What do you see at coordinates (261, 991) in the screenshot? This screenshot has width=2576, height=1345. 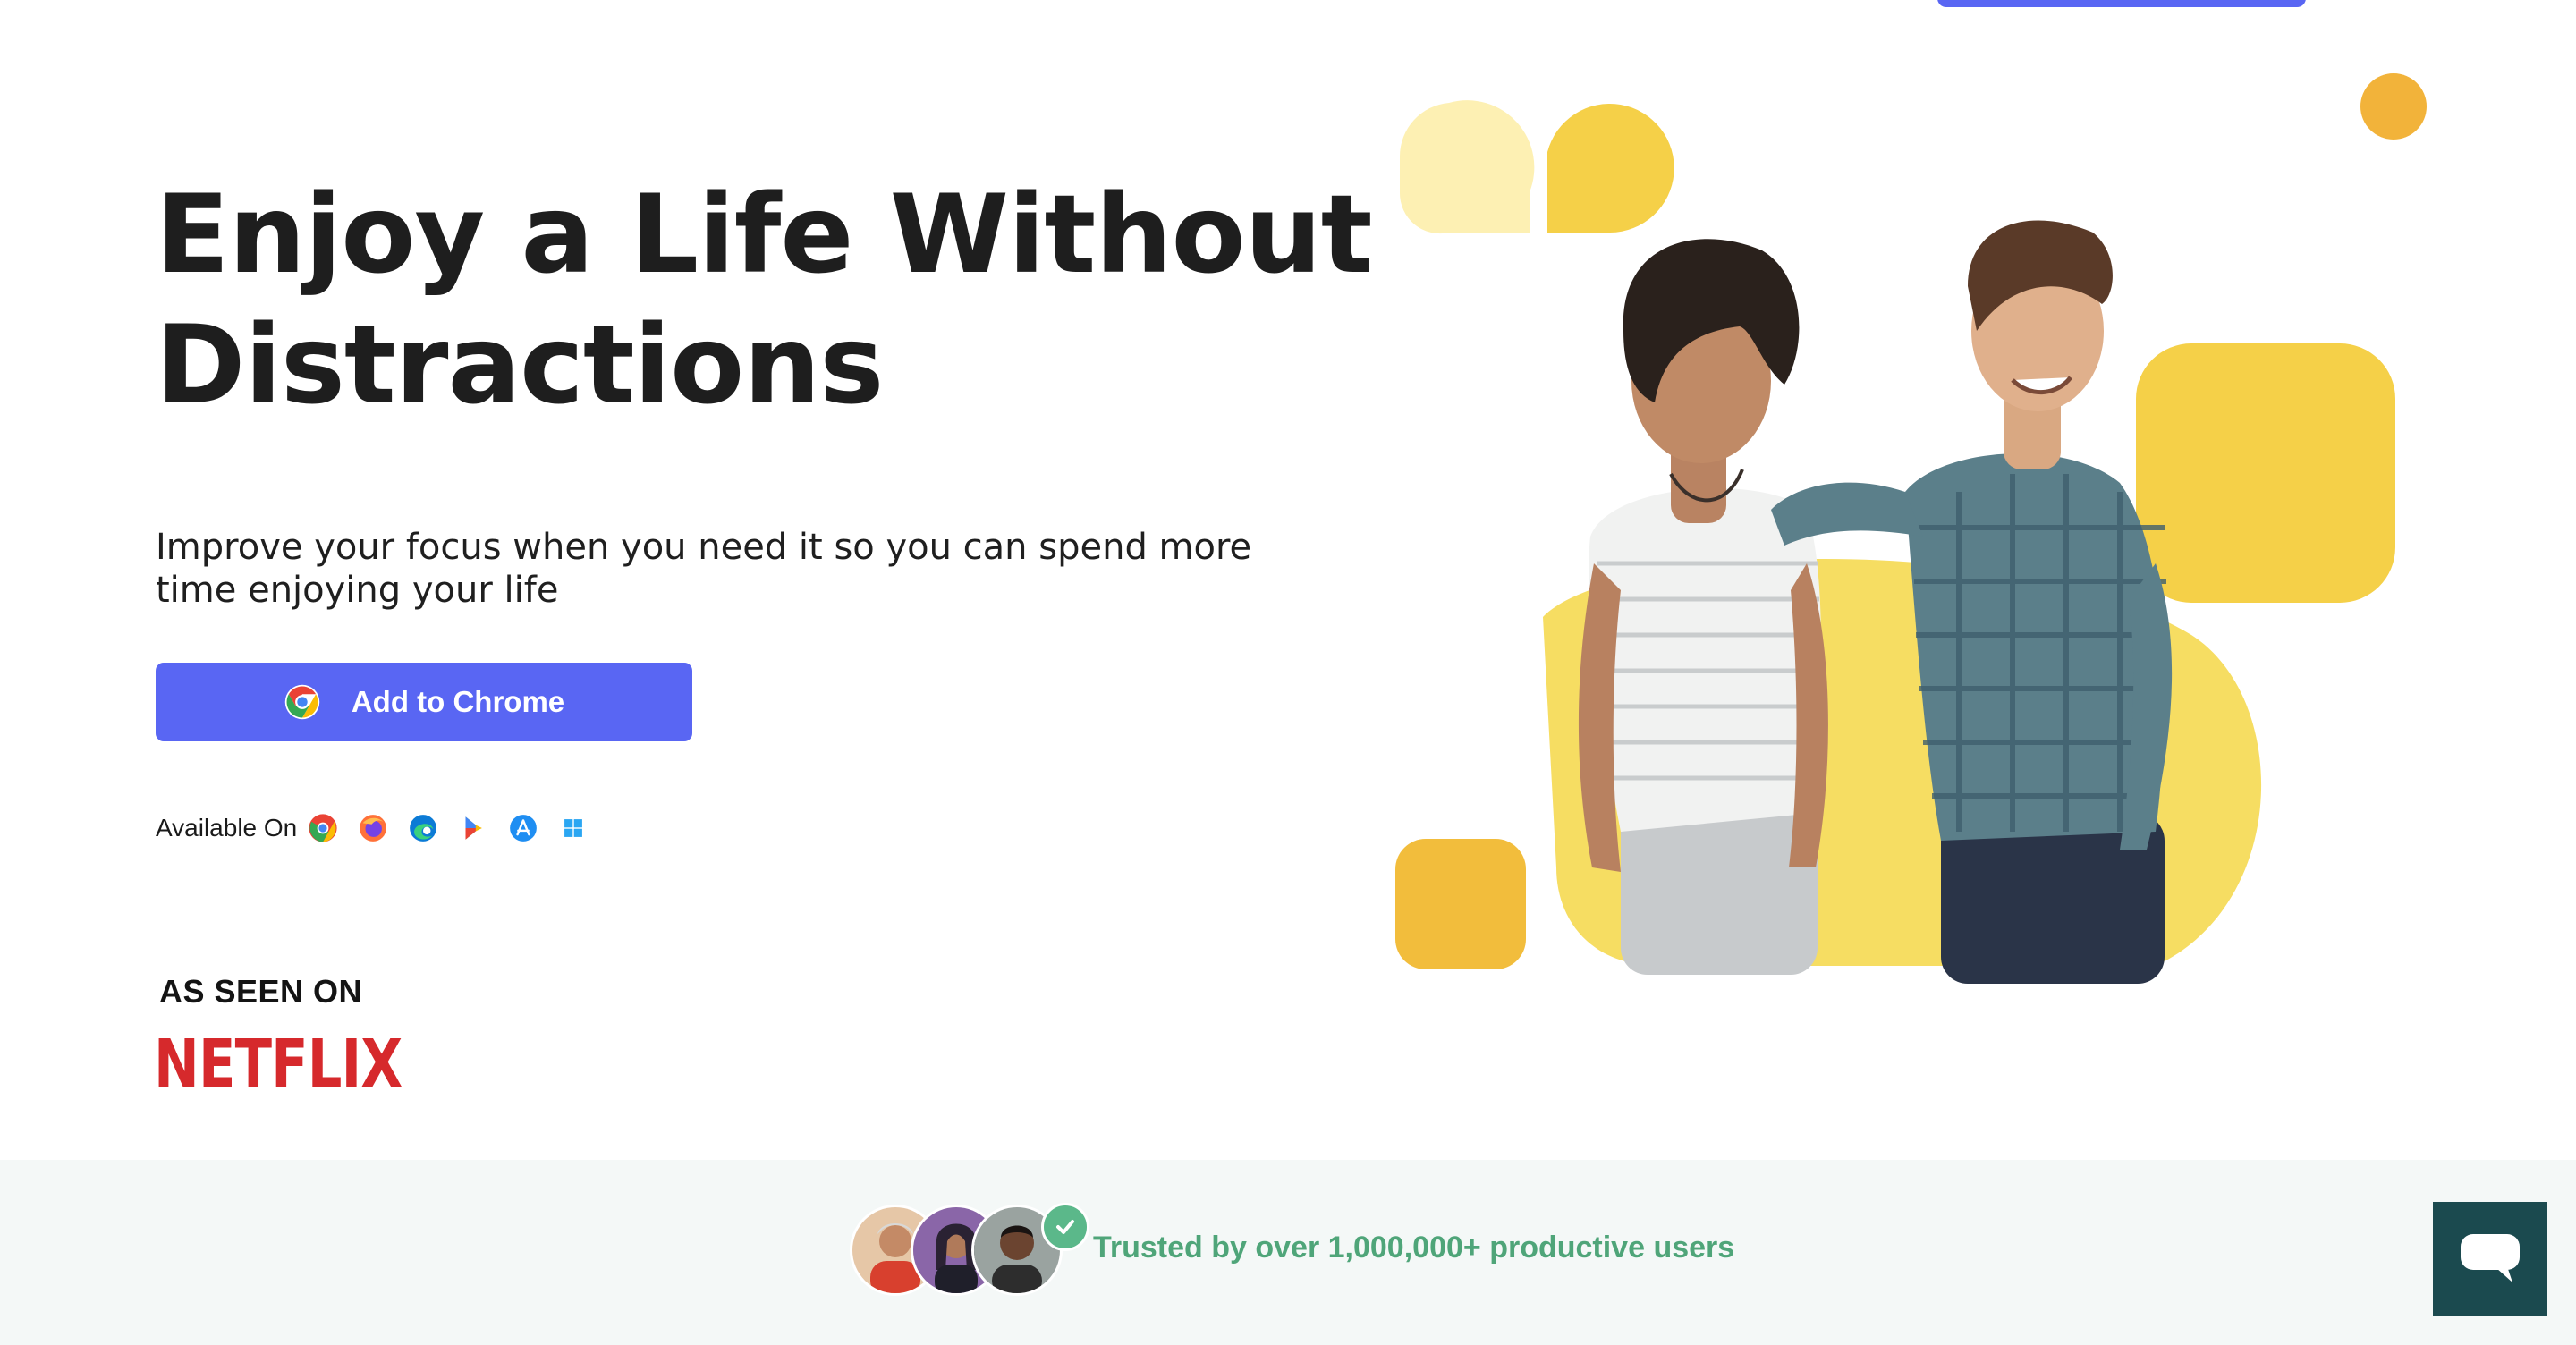 I see `as-seen-on-heading: AS SEEN ON` at bounding box center [261, 991].